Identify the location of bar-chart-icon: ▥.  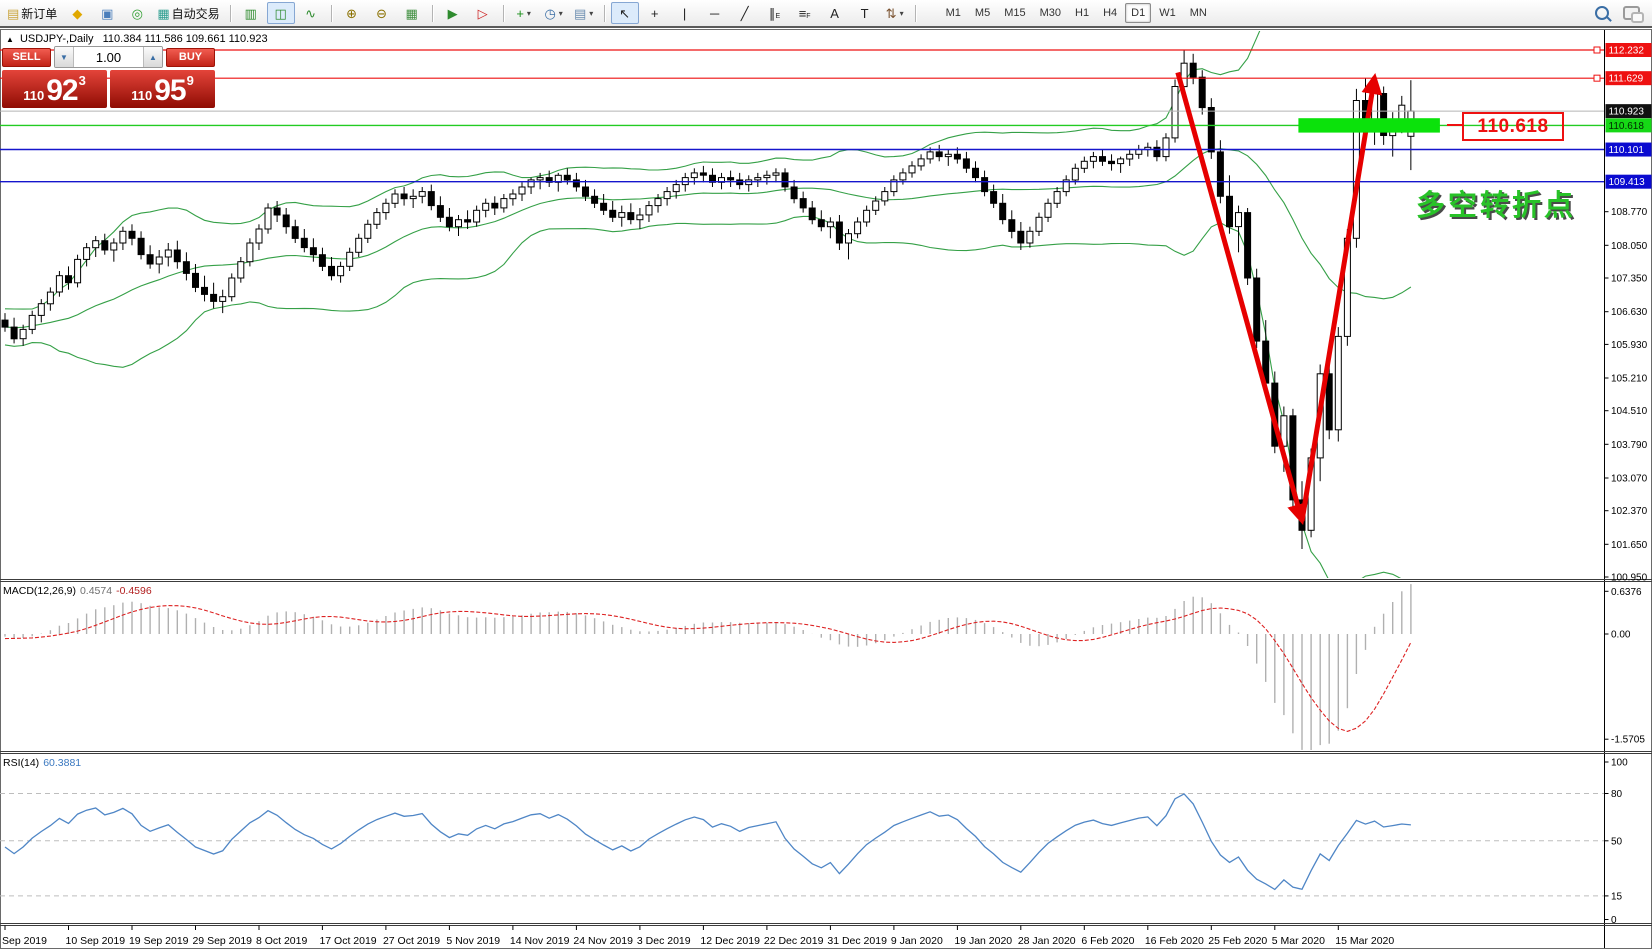
(251, 13).